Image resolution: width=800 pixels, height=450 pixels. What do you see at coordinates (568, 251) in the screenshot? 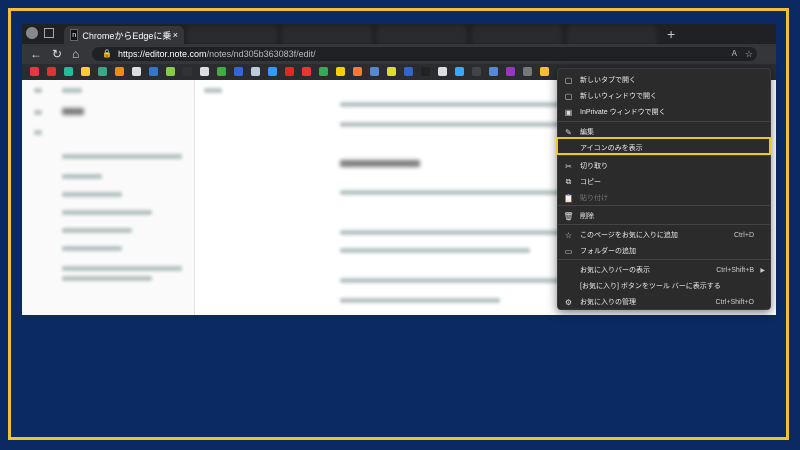
I see `add-folder-icon: ▭` at bounding box center [568, 251].